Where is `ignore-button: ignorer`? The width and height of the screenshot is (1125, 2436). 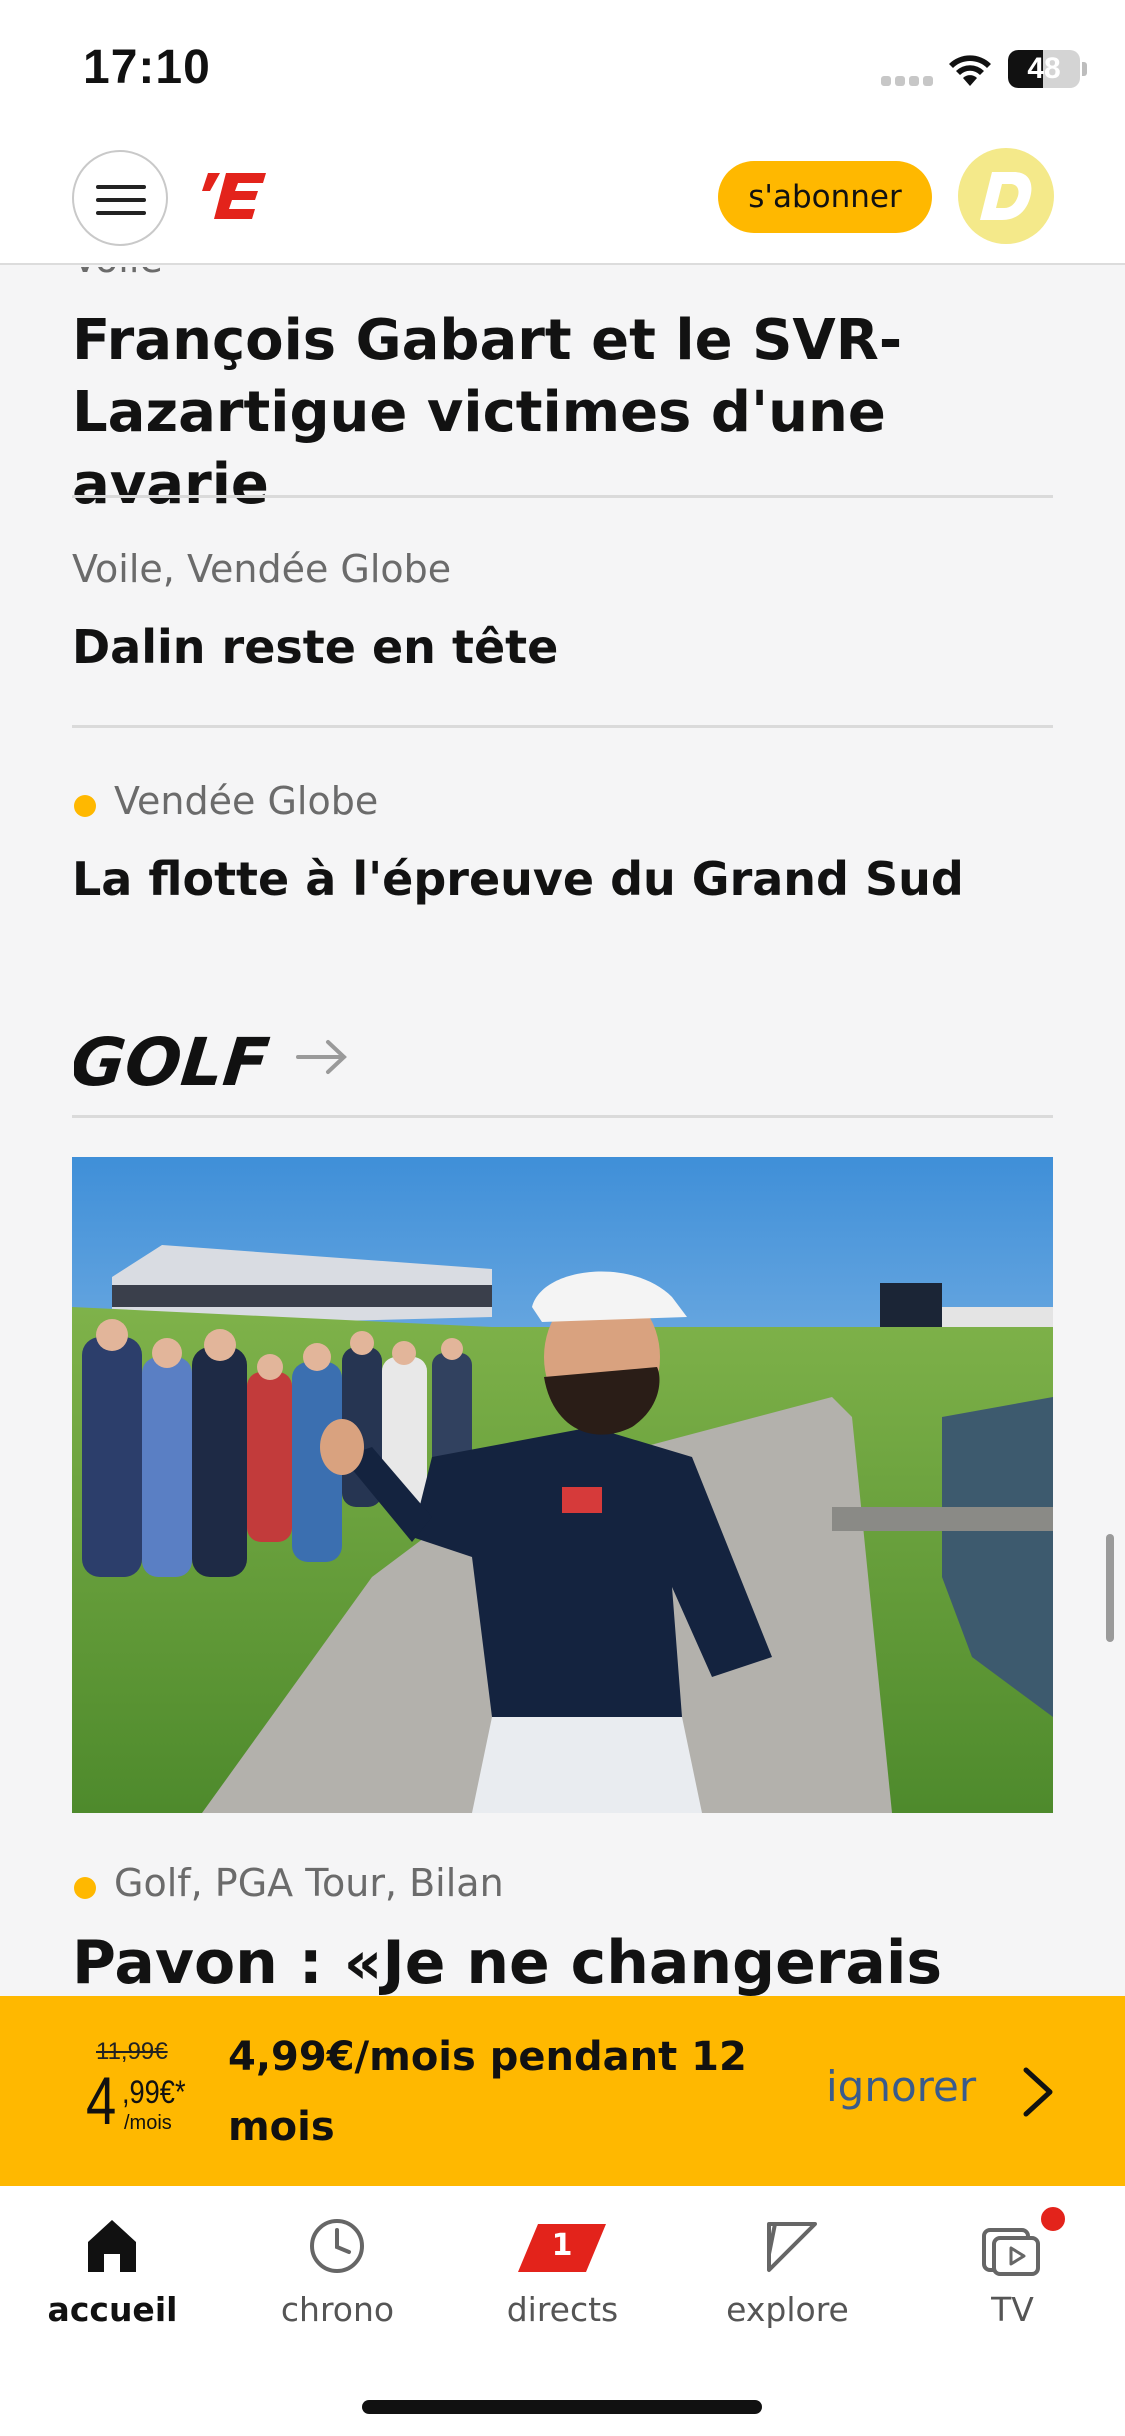 ignore-button: ignorer is located at coordinates (901, 2086).